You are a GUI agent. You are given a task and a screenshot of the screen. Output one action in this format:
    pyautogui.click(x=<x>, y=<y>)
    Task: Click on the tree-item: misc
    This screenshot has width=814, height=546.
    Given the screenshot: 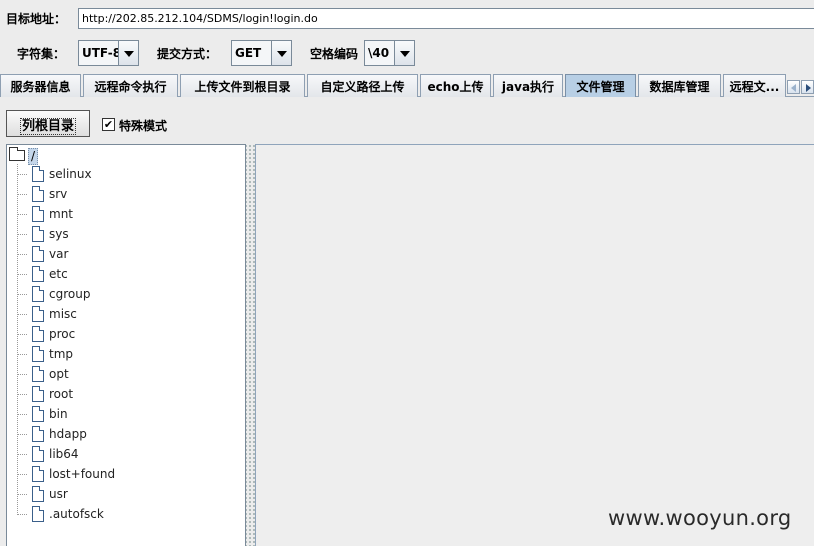 What is the action you would take?
    pyautogui.click(x=127, y=315)
    